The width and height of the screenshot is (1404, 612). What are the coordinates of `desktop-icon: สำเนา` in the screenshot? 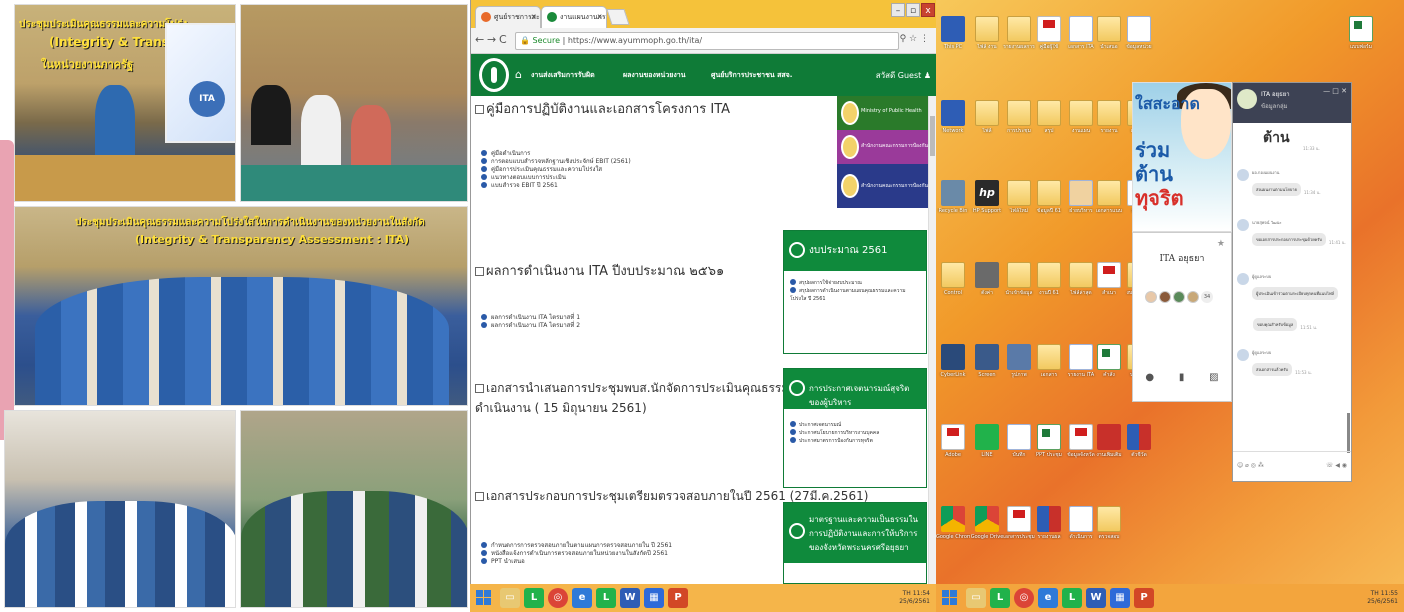 It's located at (1109, 279).